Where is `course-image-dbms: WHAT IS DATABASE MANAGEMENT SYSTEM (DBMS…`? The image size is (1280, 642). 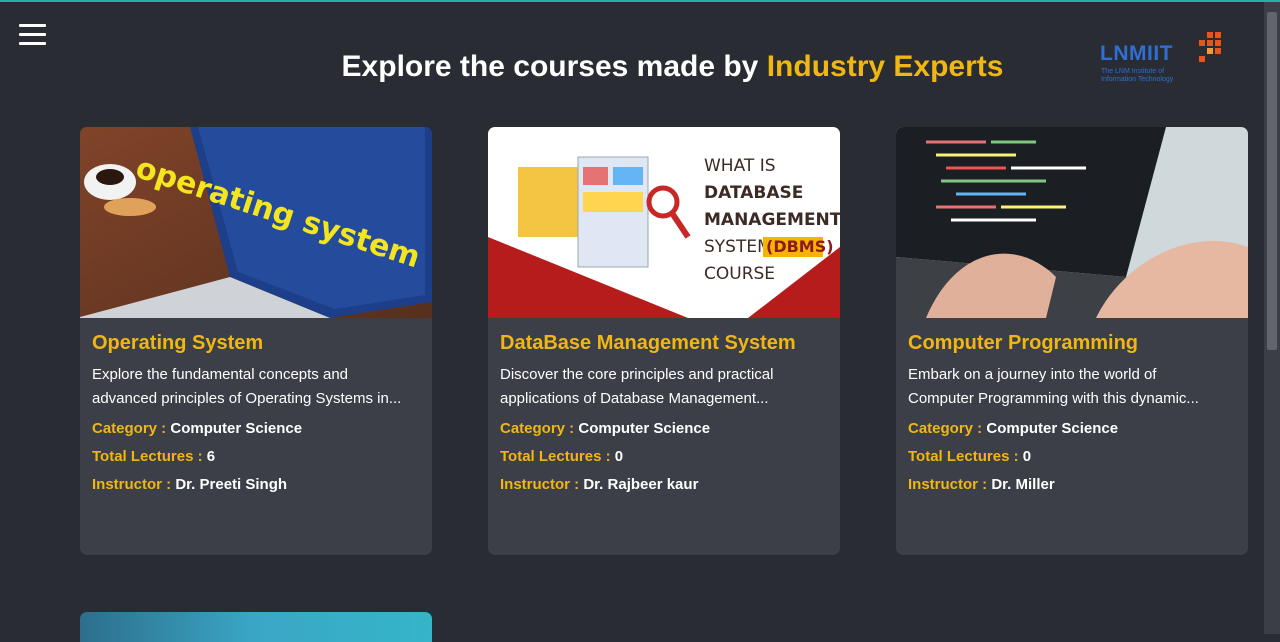 course-image-dbms: WHAT IS DATABASE MANAGEMENT SYSTEM (DBMS… is located at coordinates (664, 222).